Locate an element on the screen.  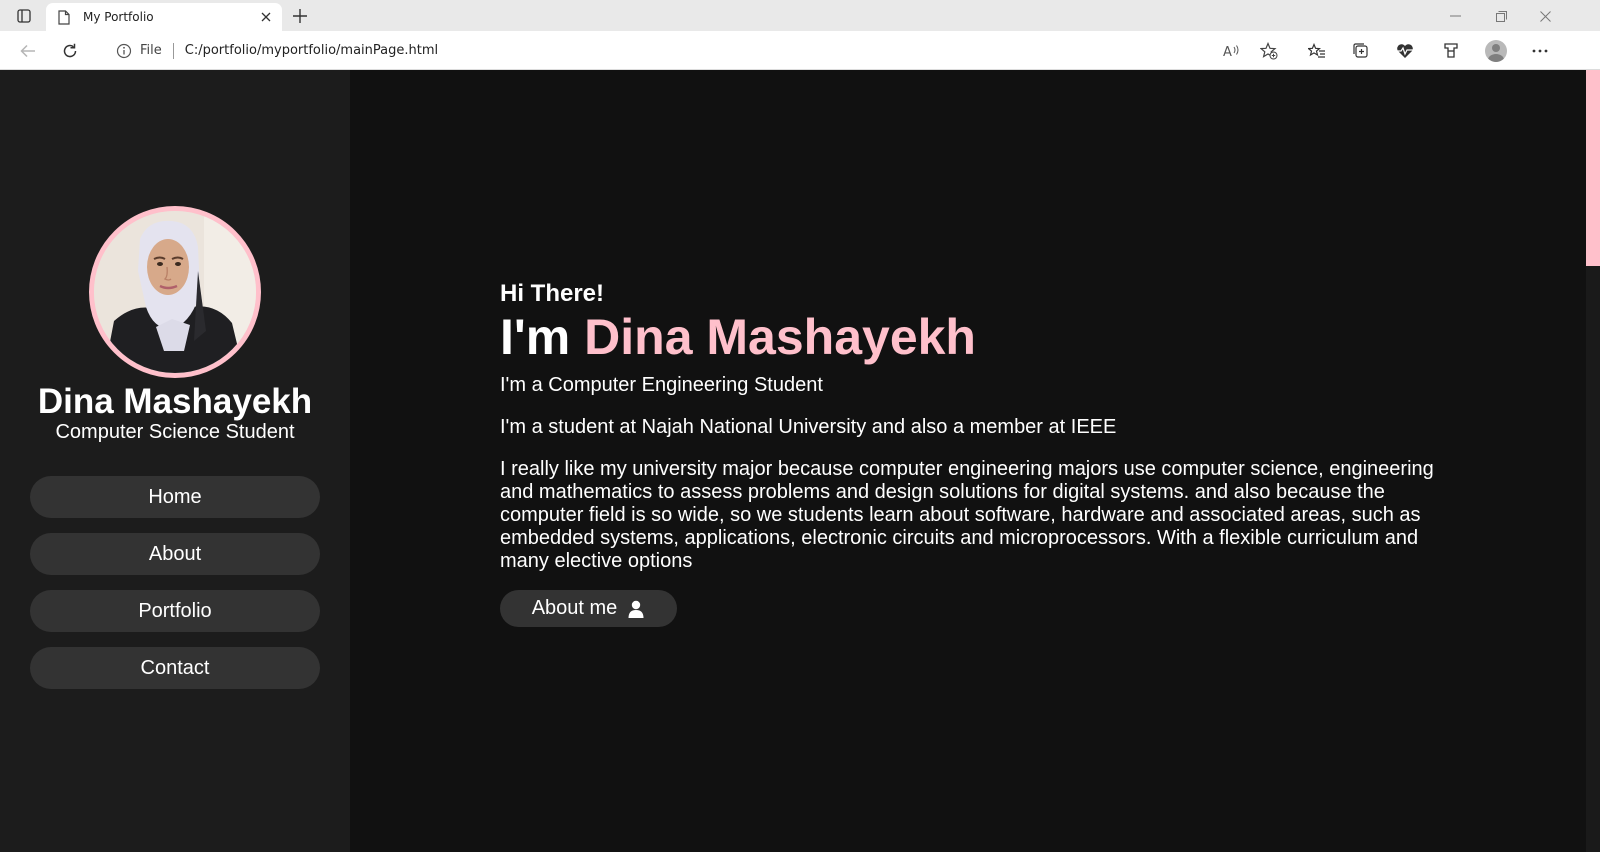
page-scrollbar is located at coordinates (1593, 461).